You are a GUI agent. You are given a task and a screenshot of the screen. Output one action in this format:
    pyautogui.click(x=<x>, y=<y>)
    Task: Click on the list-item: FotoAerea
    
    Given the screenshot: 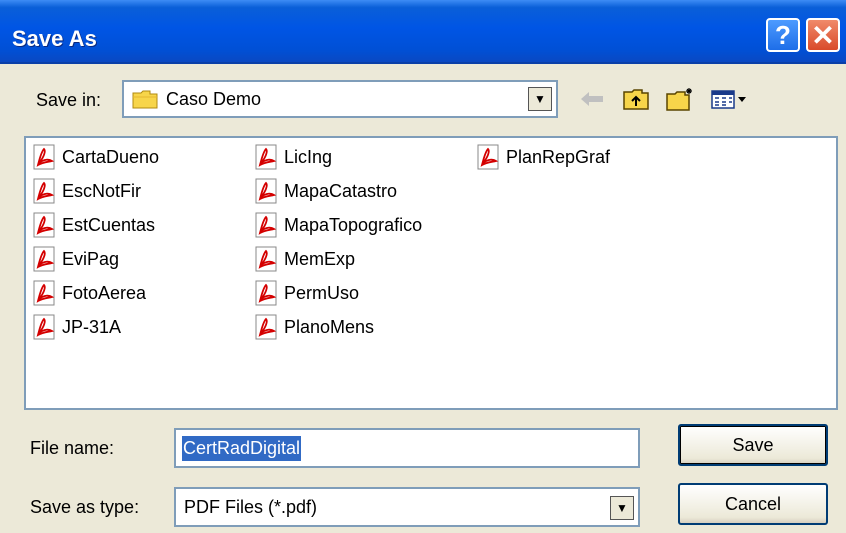 What is the action you would take?
    pyautogui.click(x=88, y=293)
    